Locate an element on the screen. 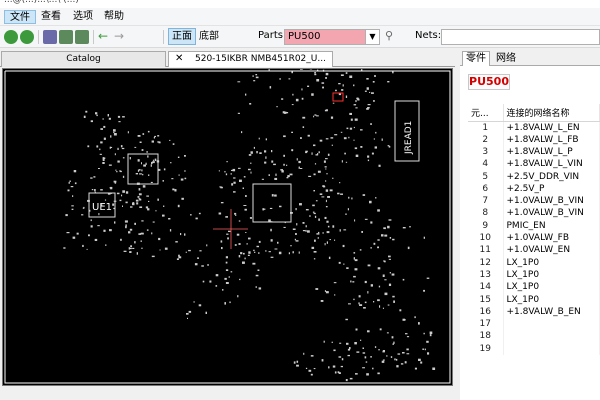 The image size is (600, 400). toolbar: ← → 正面 底部 Parts: PU500 ▼ ⚲ Nets: is located at coordinates (300, 37).